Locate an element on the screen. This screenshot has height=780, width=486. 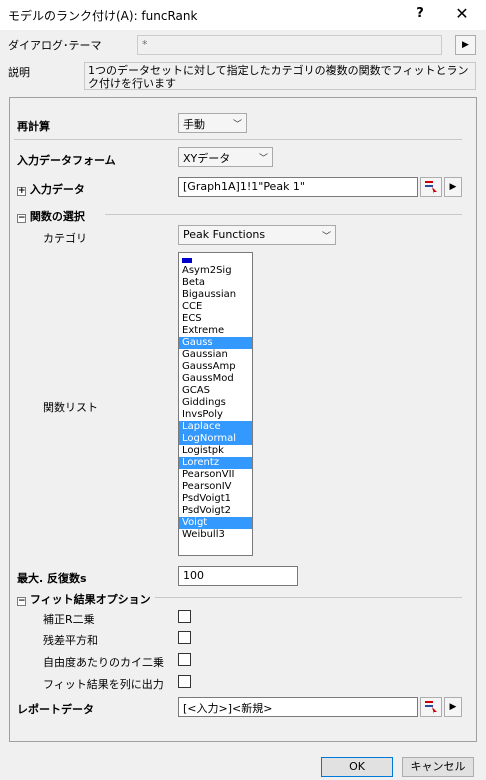
list-item: GaussMod is located at coordinates (215, 379).